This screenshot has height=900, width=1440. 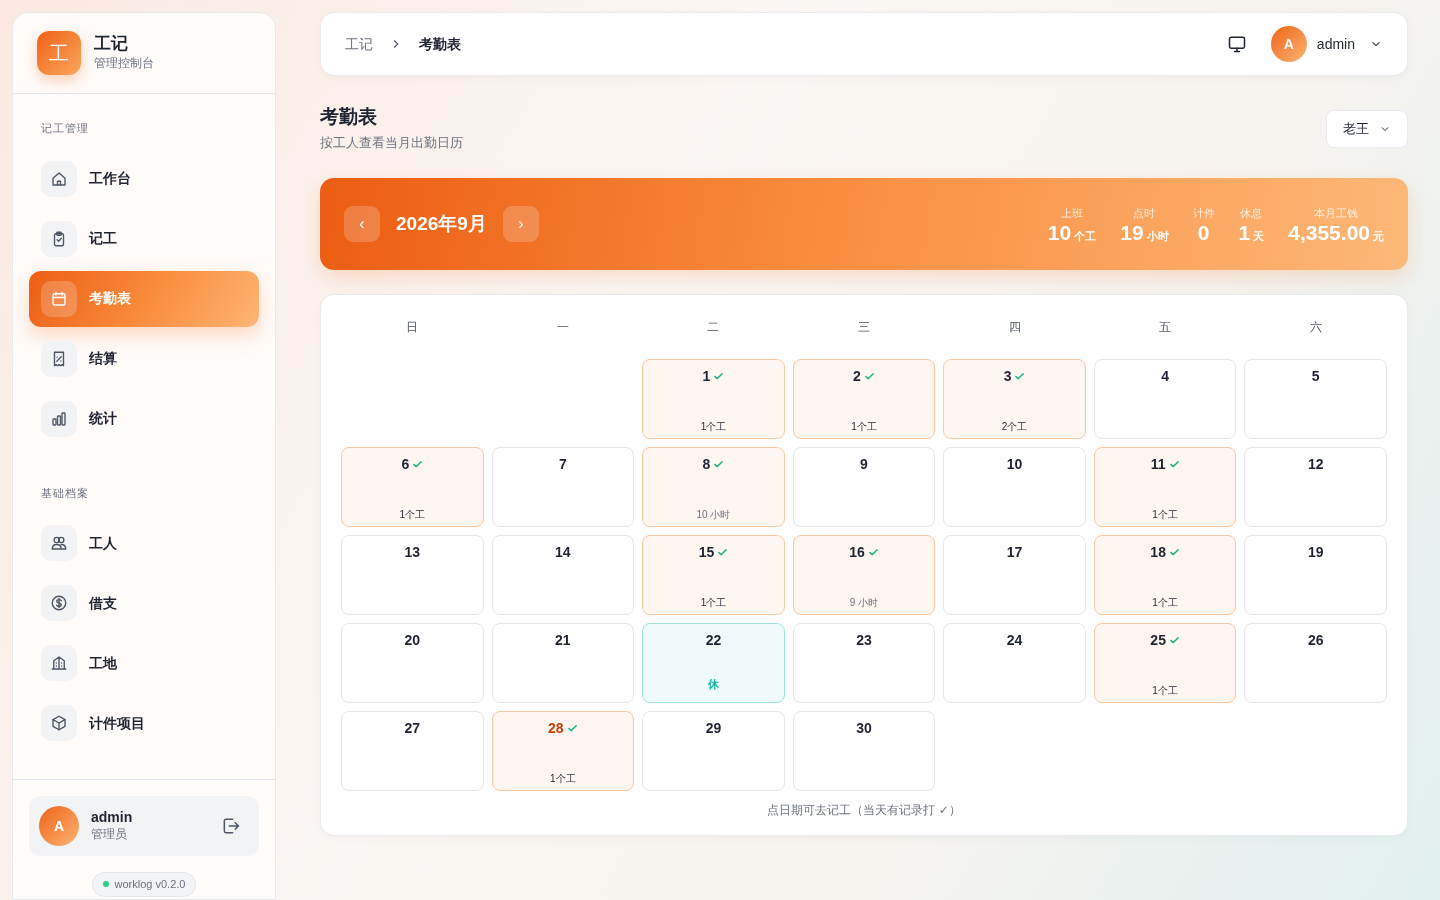 I want to click on stat-value: 10 个工, so click(x=1072, y=233).